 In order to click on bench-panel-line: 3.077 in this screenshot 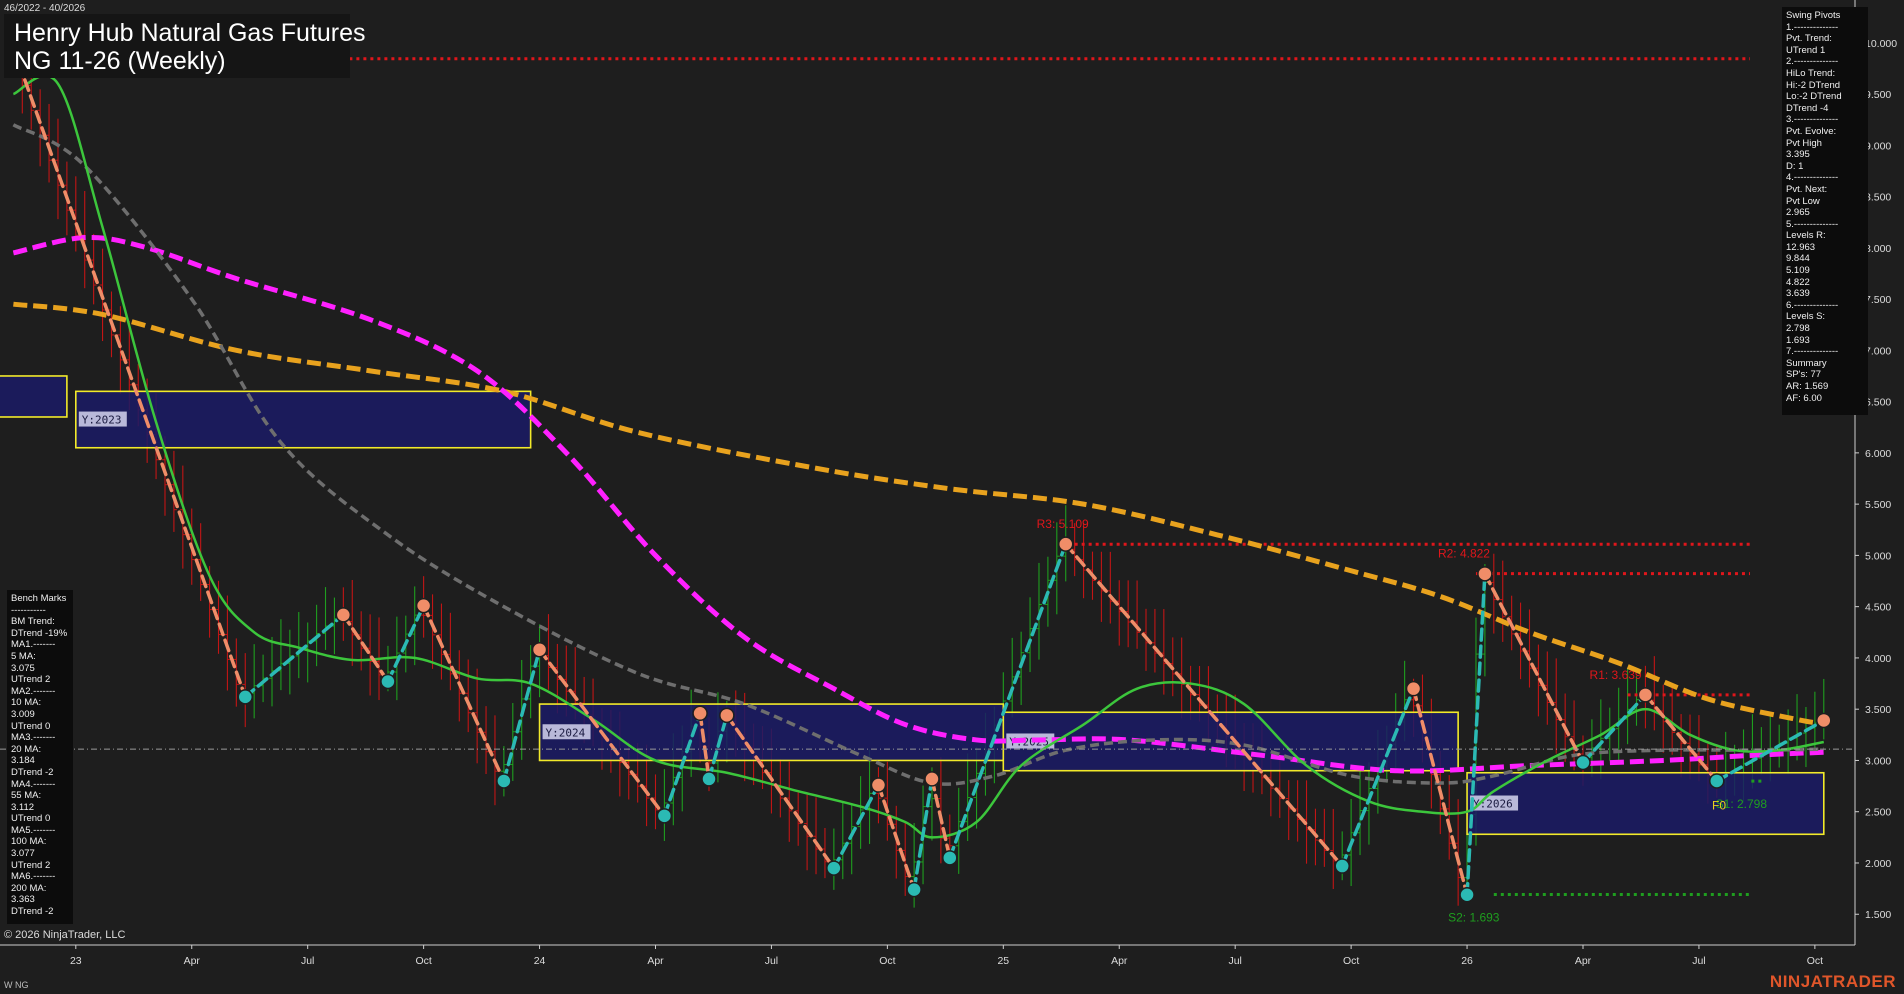, I will do `click(23, 854)`.